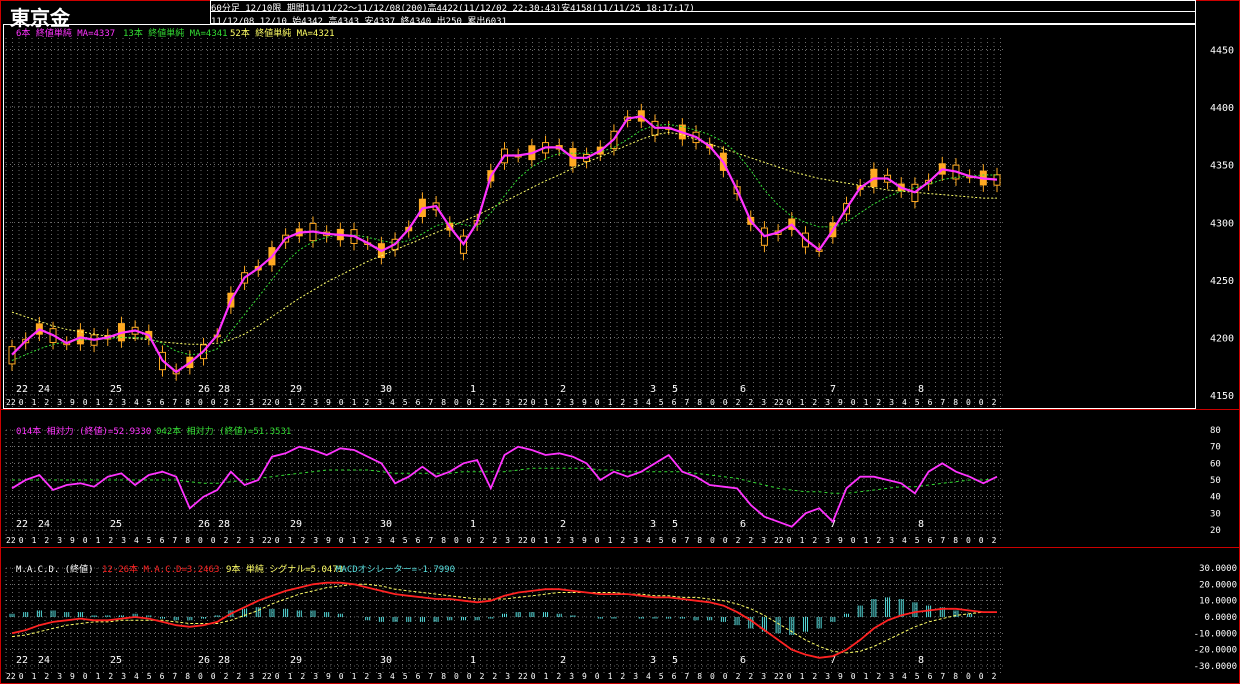  Describe the element at coordinates (1222, 108) in the screenshot. I see `price-tick-label: 4400` at that location.